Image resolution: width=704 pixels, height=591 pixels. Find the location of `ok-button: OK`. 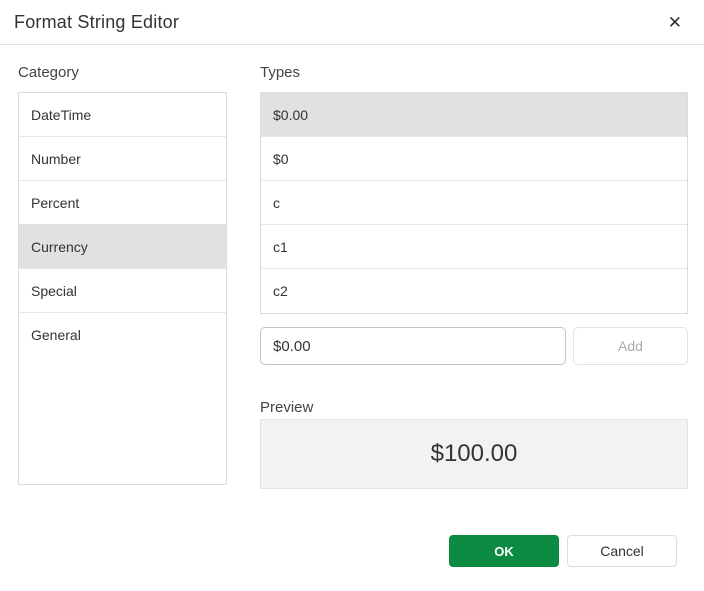

ok-button: OK is located at coordinates (504, 551).